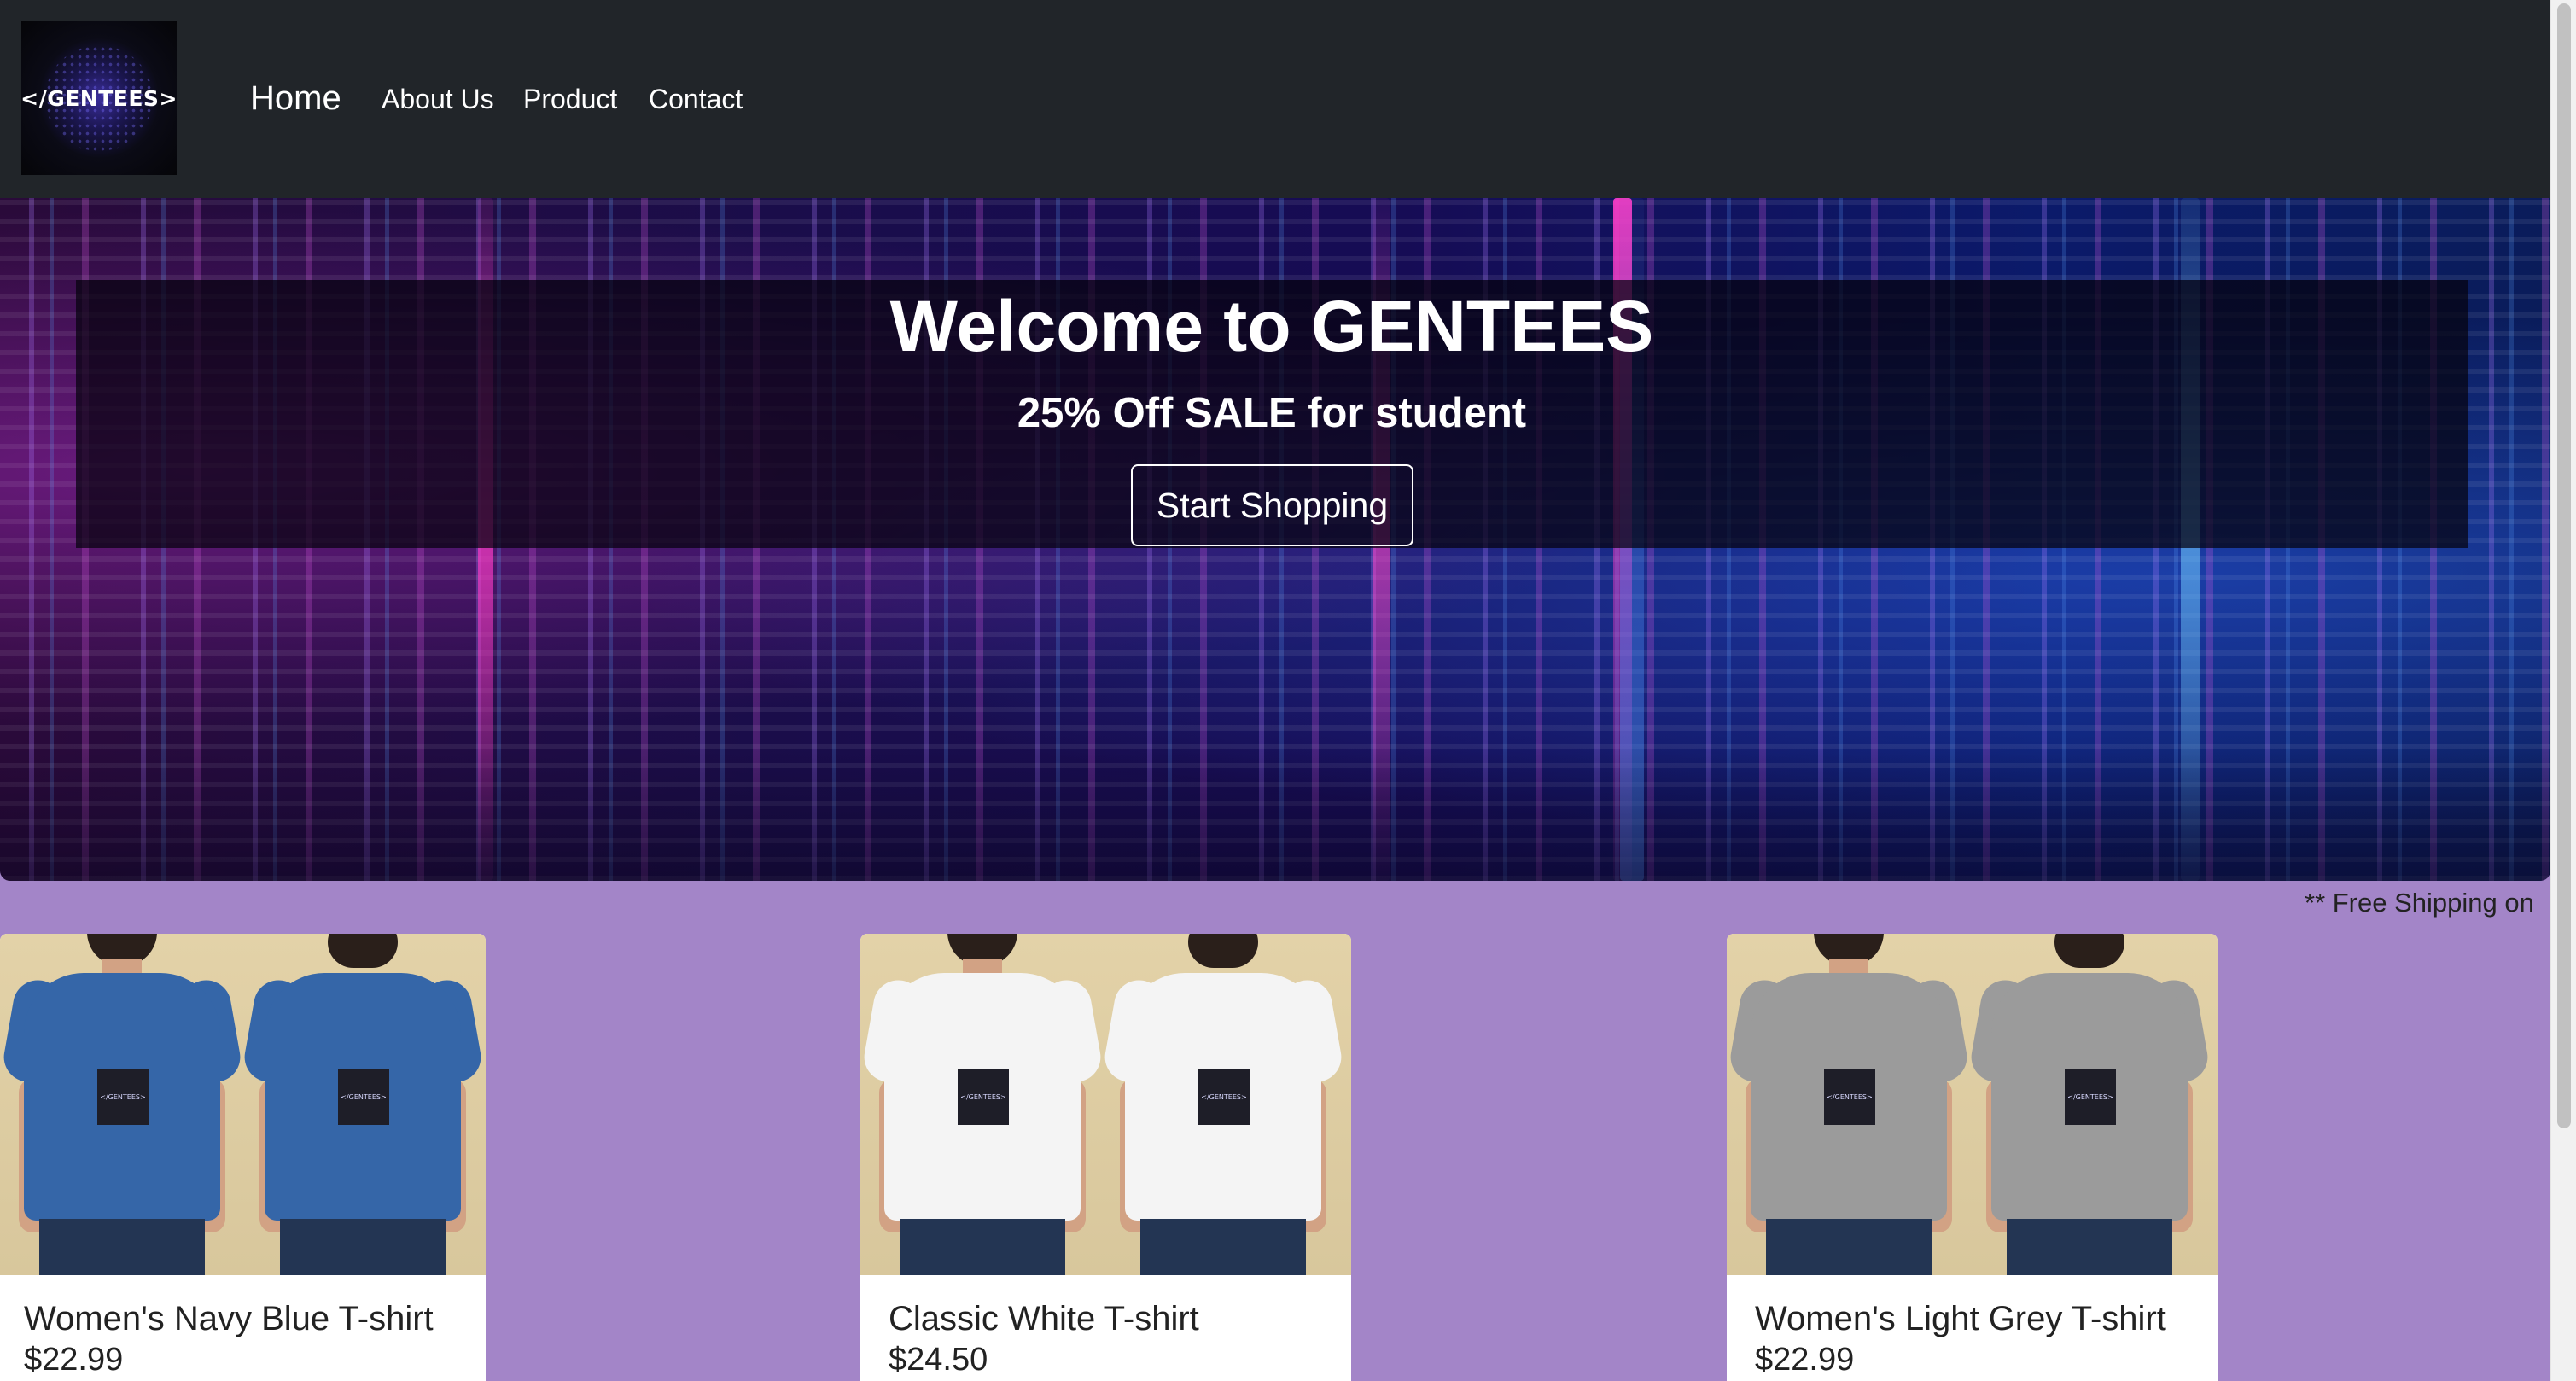  Describe the element at coordinates (438, 99) in the screenshot. I see `nav-link-about: About Us` at that location.